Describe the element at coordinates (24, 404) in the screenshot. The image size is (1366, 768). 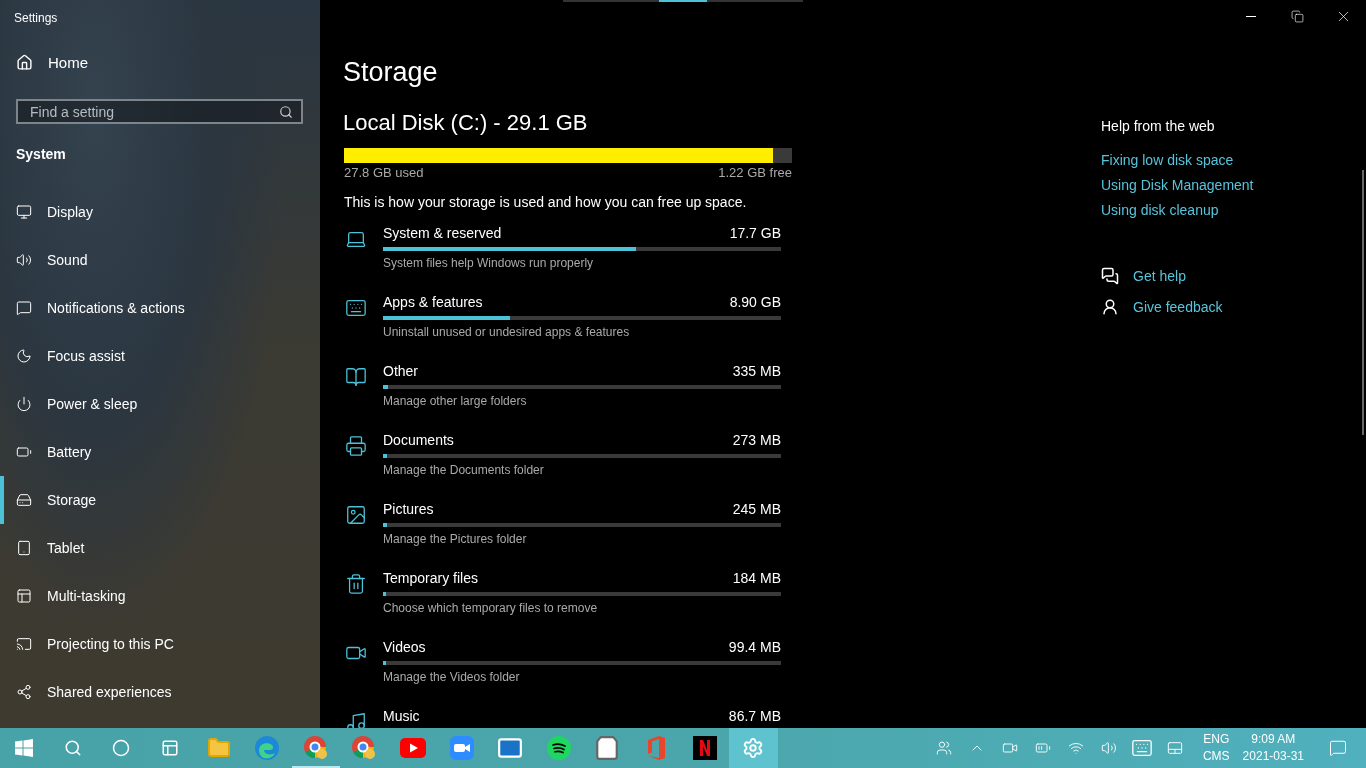
I see `power-icon` at that location.